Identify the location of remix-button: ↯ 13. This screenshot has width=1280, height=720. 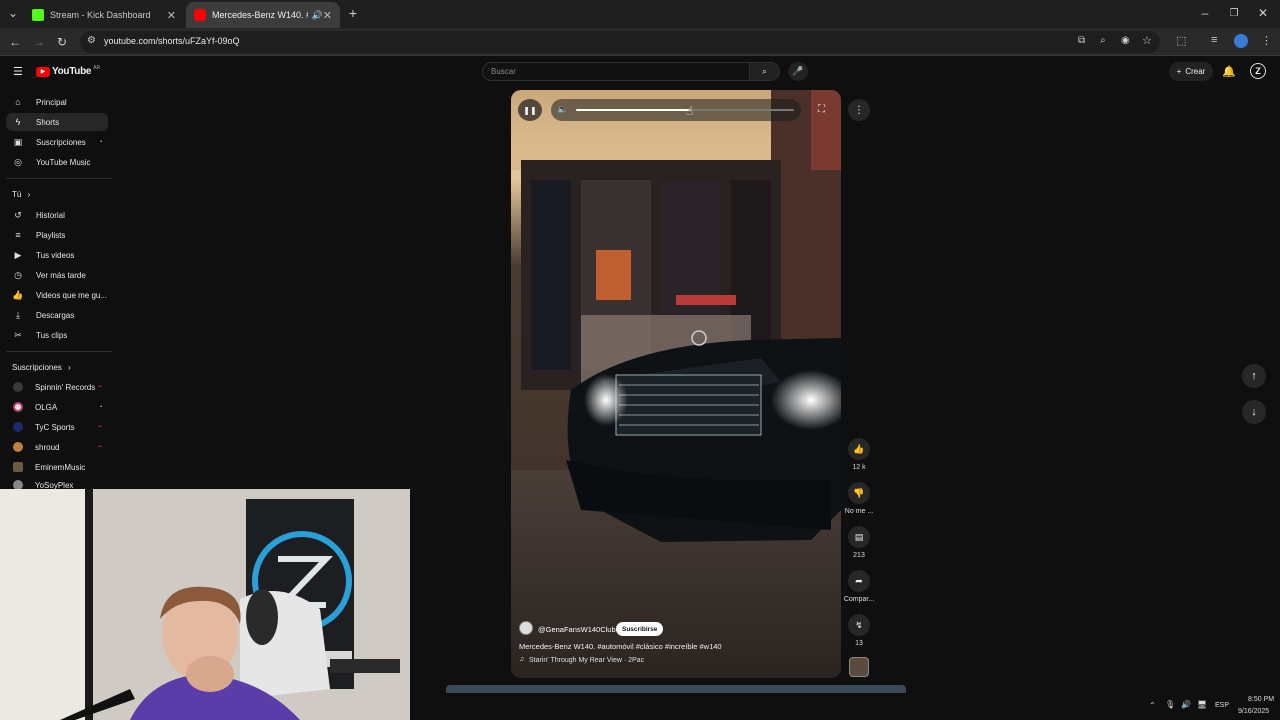
(859, 630).